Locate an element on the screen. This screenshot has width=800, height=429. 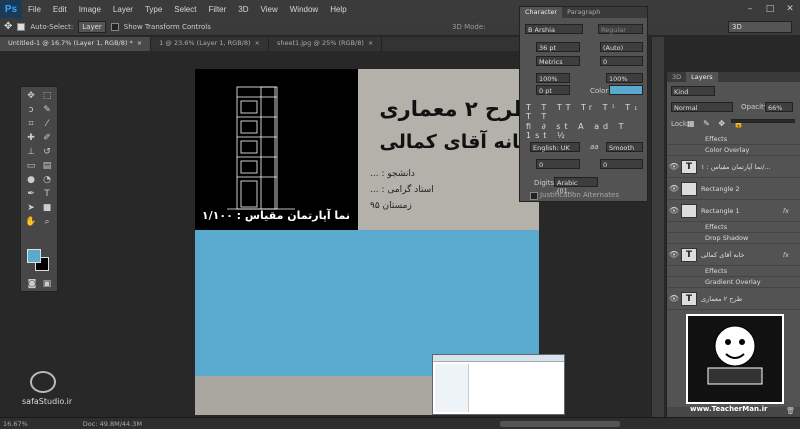
layer-effect-row: Color Overlay is located at coordinates (733, 150).